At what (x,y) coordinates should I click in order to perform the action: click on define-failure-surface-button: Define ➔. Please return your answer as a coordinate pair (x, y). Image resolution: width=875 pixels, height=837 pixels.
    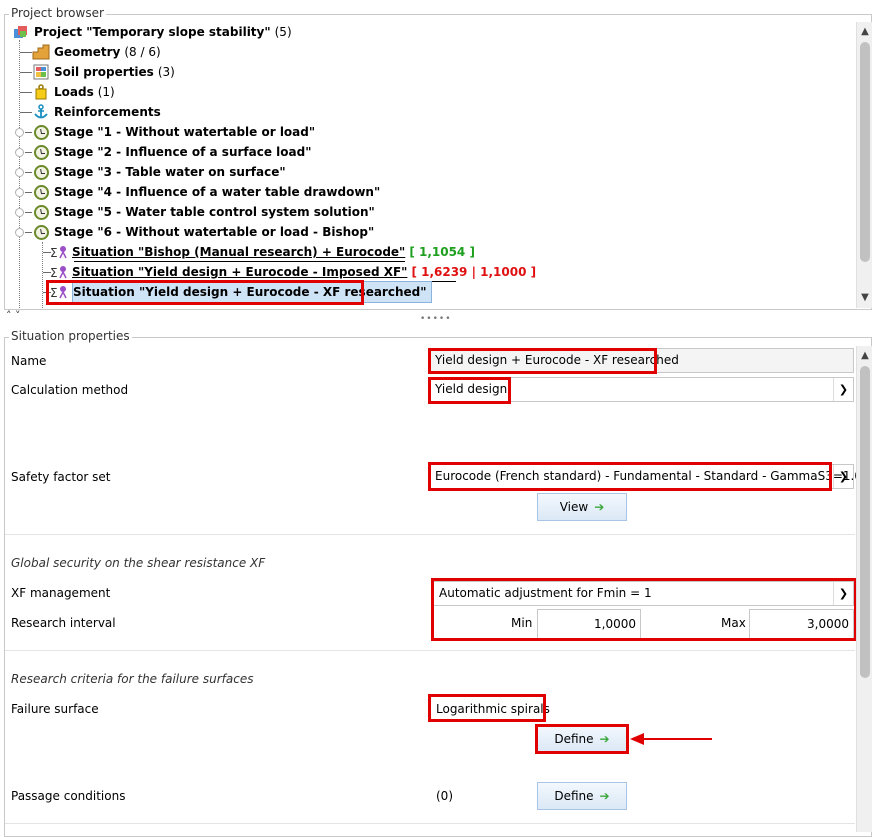
    Looking at the image, I should click on (582, 739).